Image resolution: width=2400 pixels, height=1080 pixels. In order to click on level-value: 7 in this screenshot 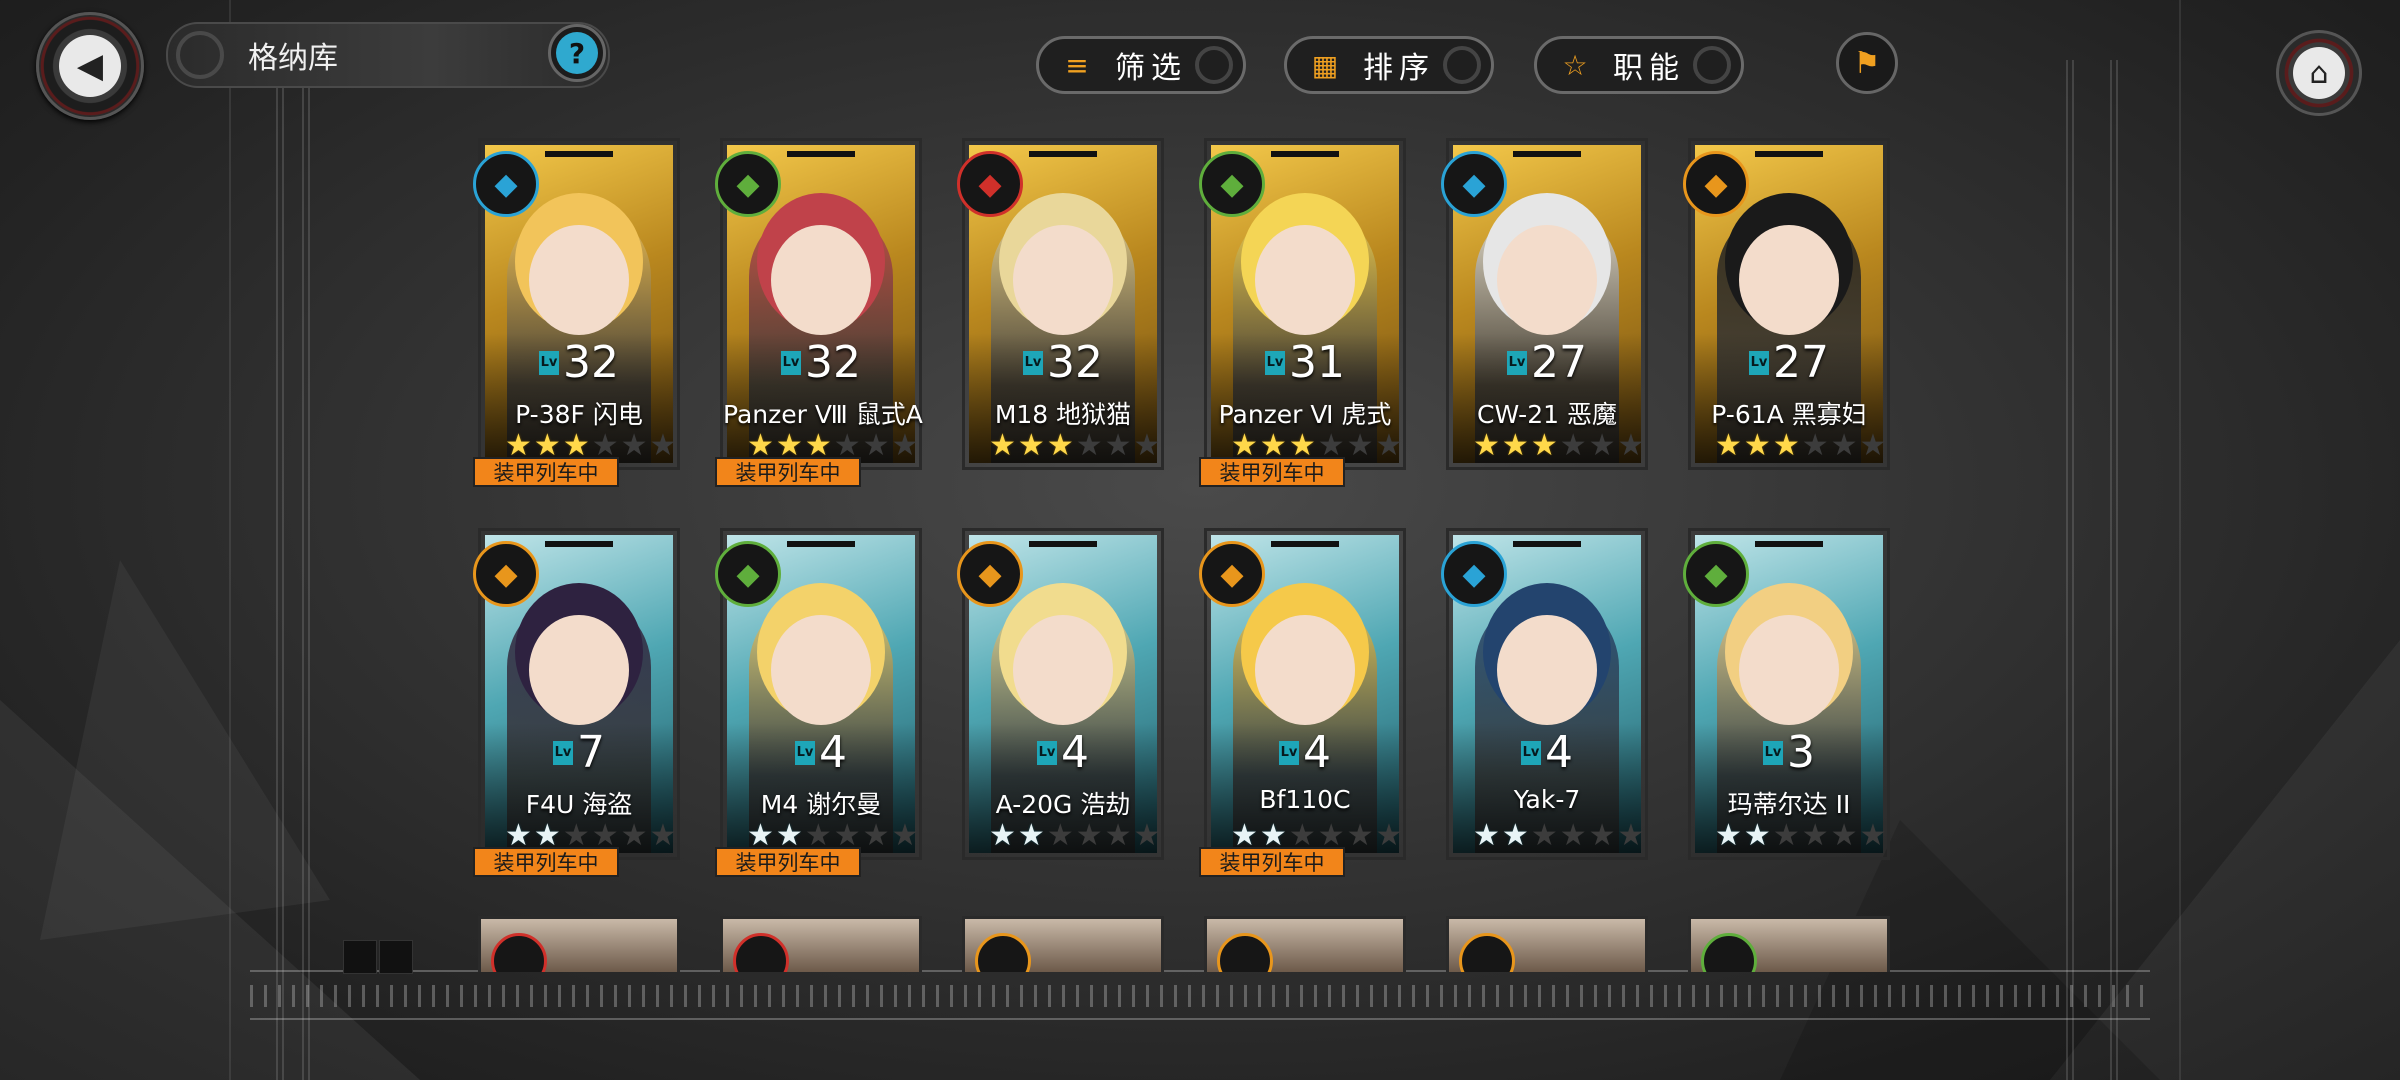, I will do `click(591, 752)`.